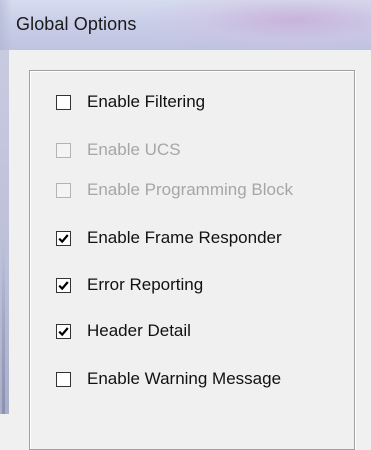 Image resolution: width=371 pixels, height=450 pixels. I want to click on header-detail-checkbox-row: Header Detail, so click(123, 331).